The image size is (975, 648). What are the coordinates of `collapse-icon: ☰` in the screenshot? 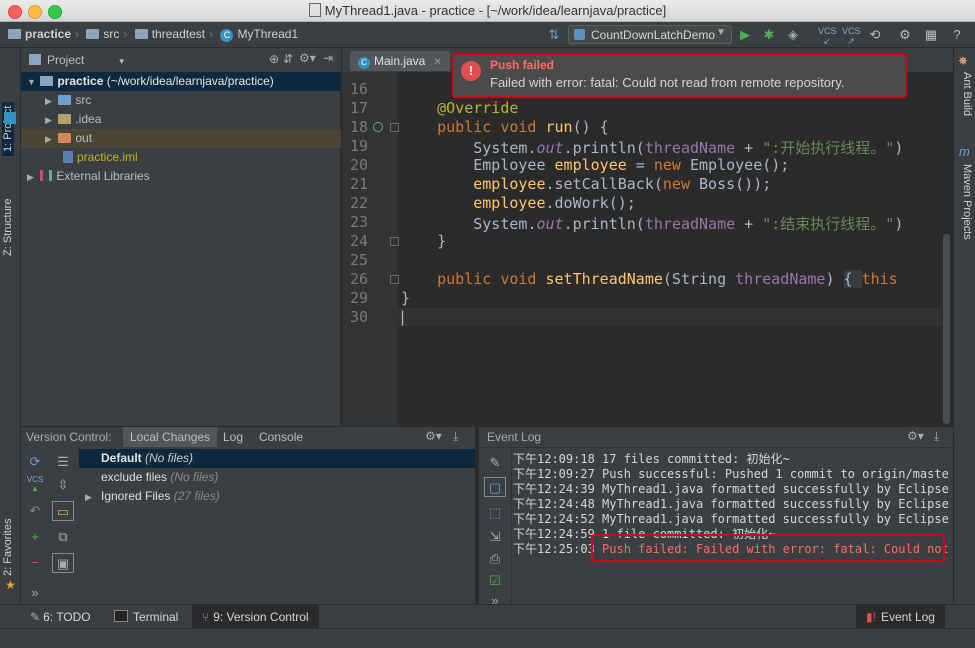 It's located at (63, 462).